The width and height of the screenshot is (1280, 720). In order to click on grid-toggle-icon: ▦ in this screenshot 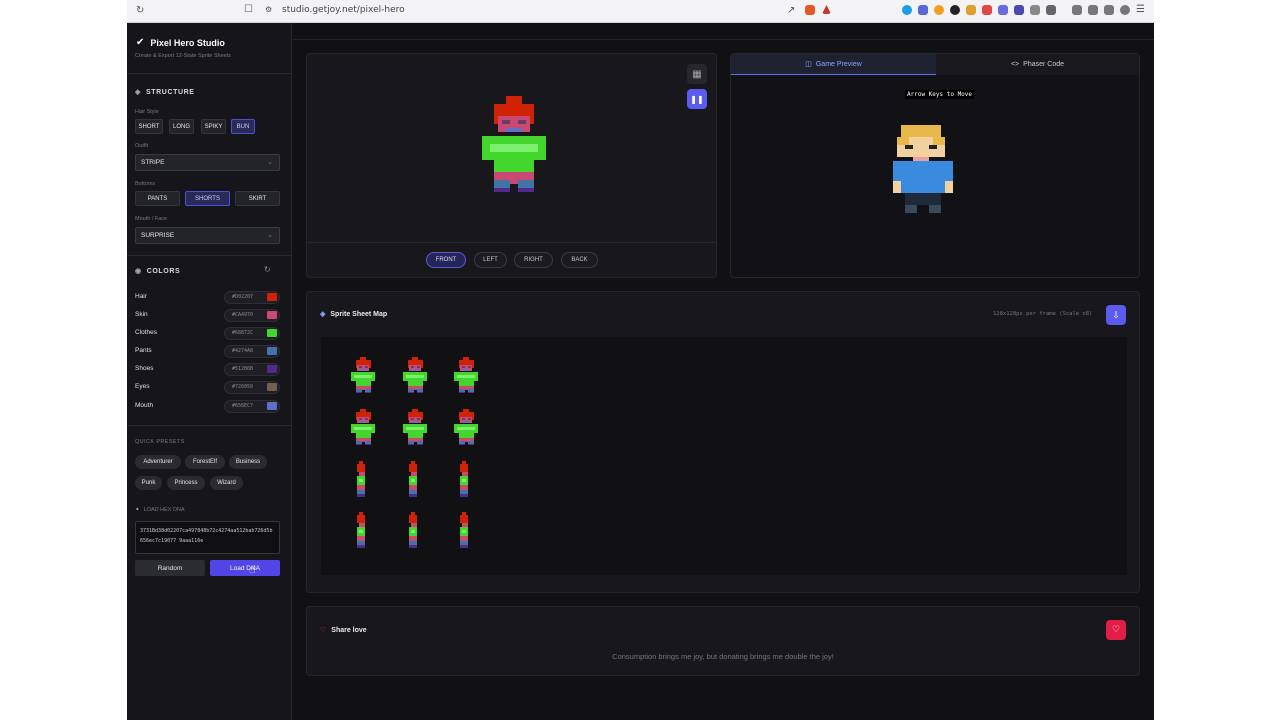, I will do `click(697, 74)`.